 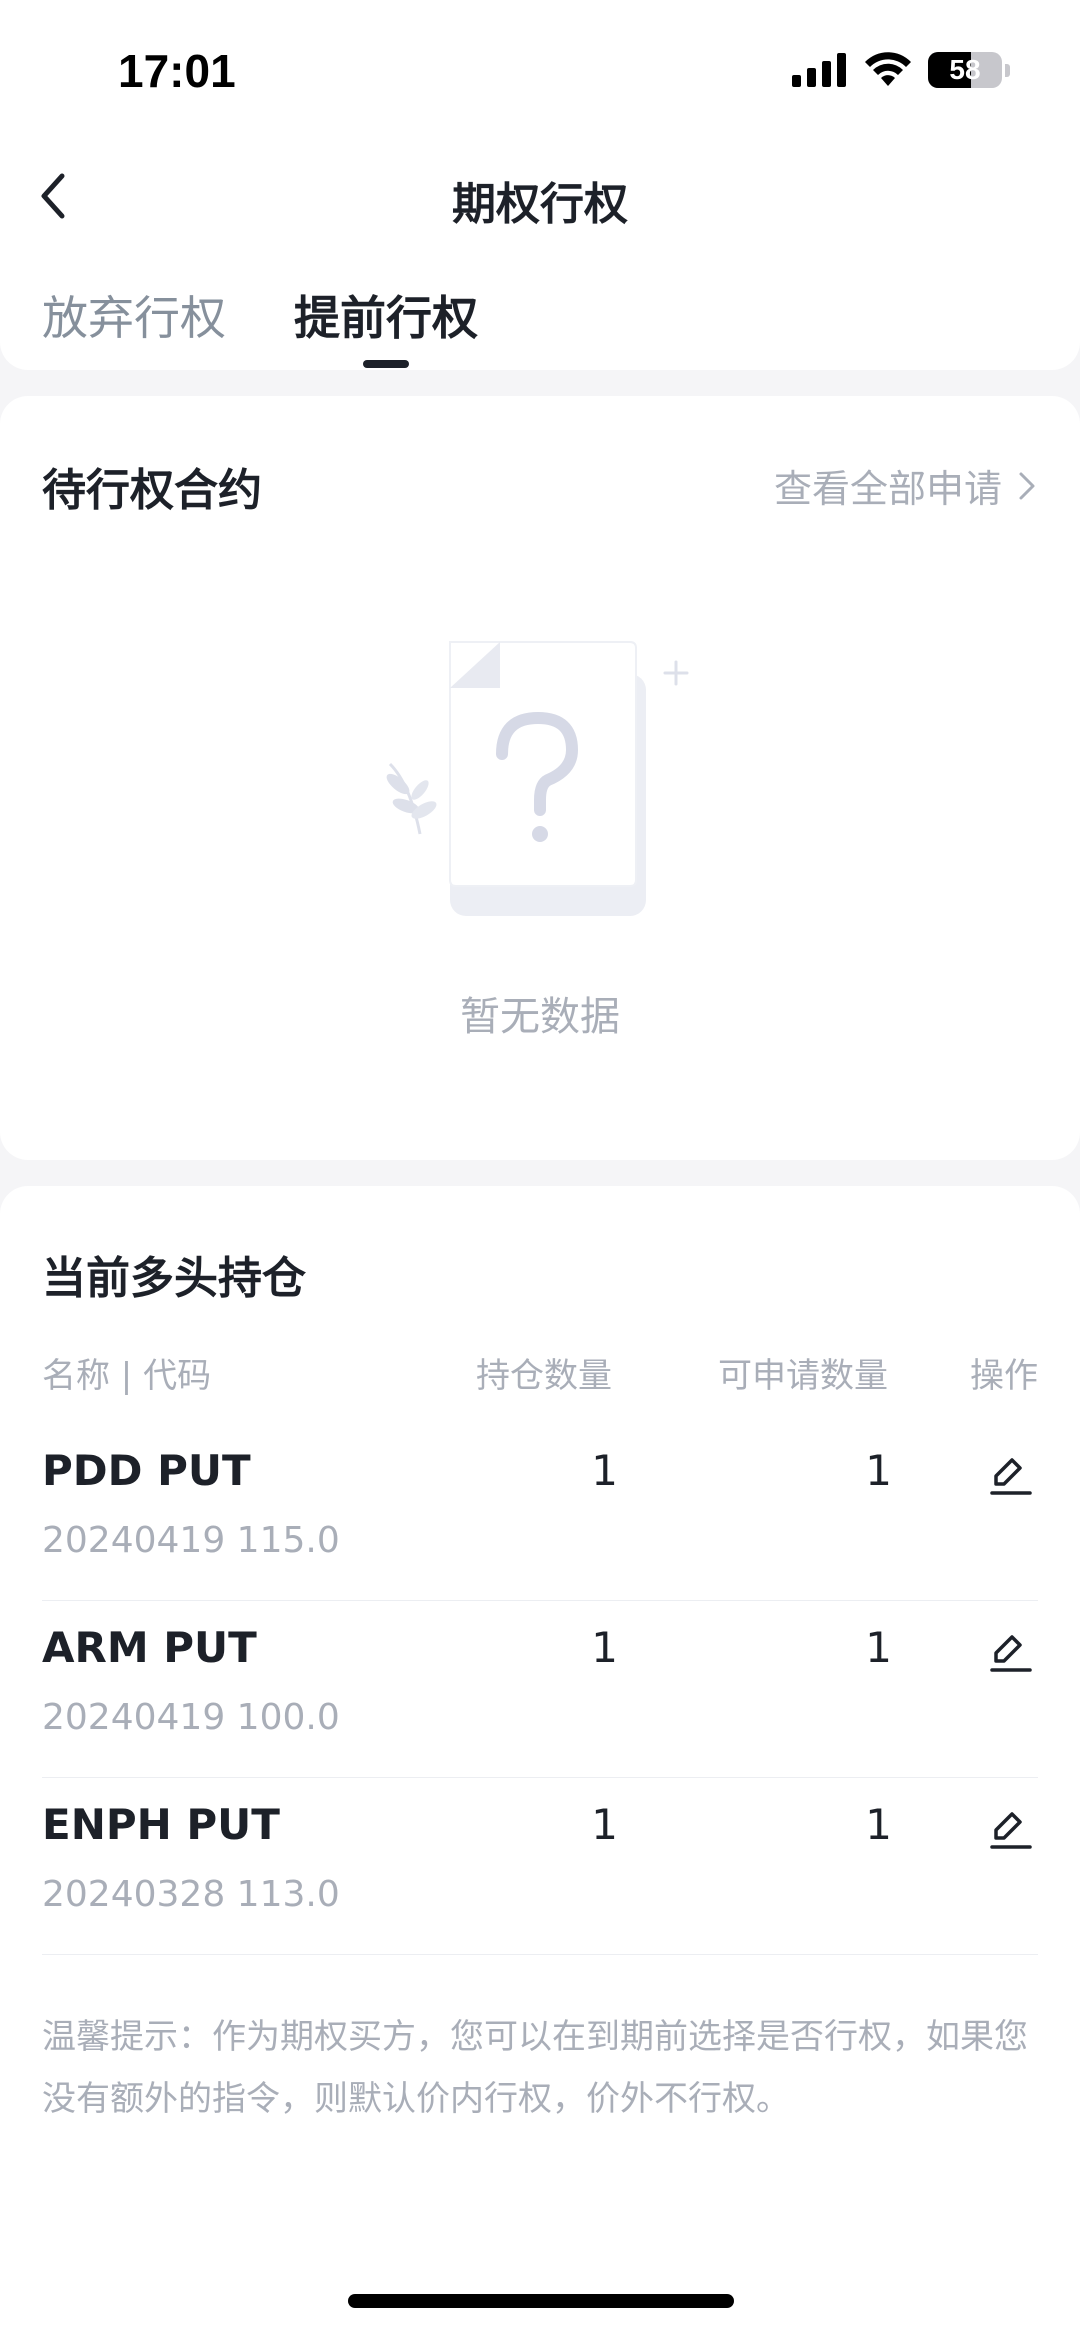 I want to click on tab-waive-exercise: 放弃行权, so click(x=134, y=322).